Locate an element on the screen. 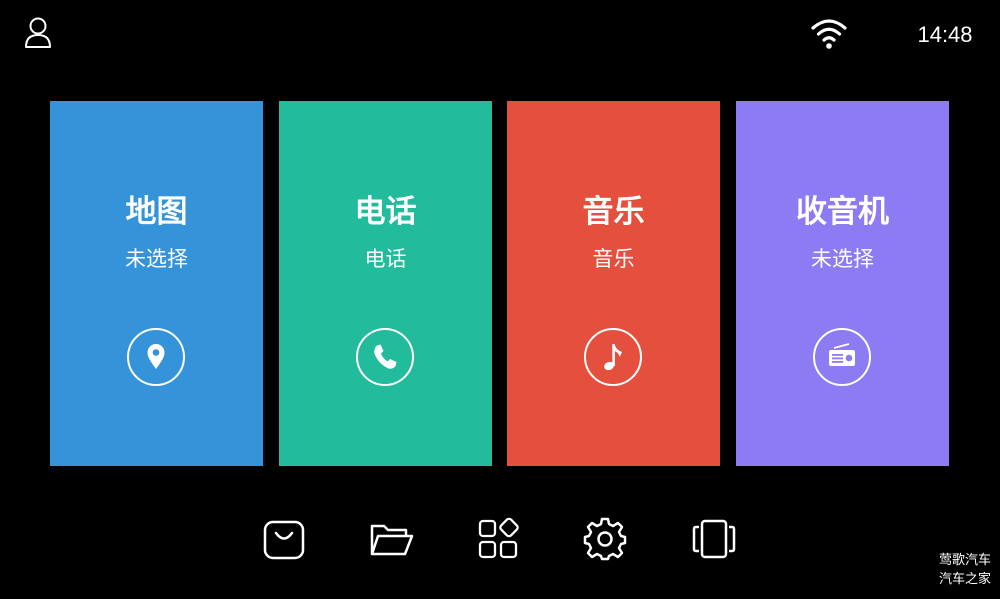 The height and width of the screenshot is (599, 1000). music-card-title: 音乐 is located at coordinates (613, 212).